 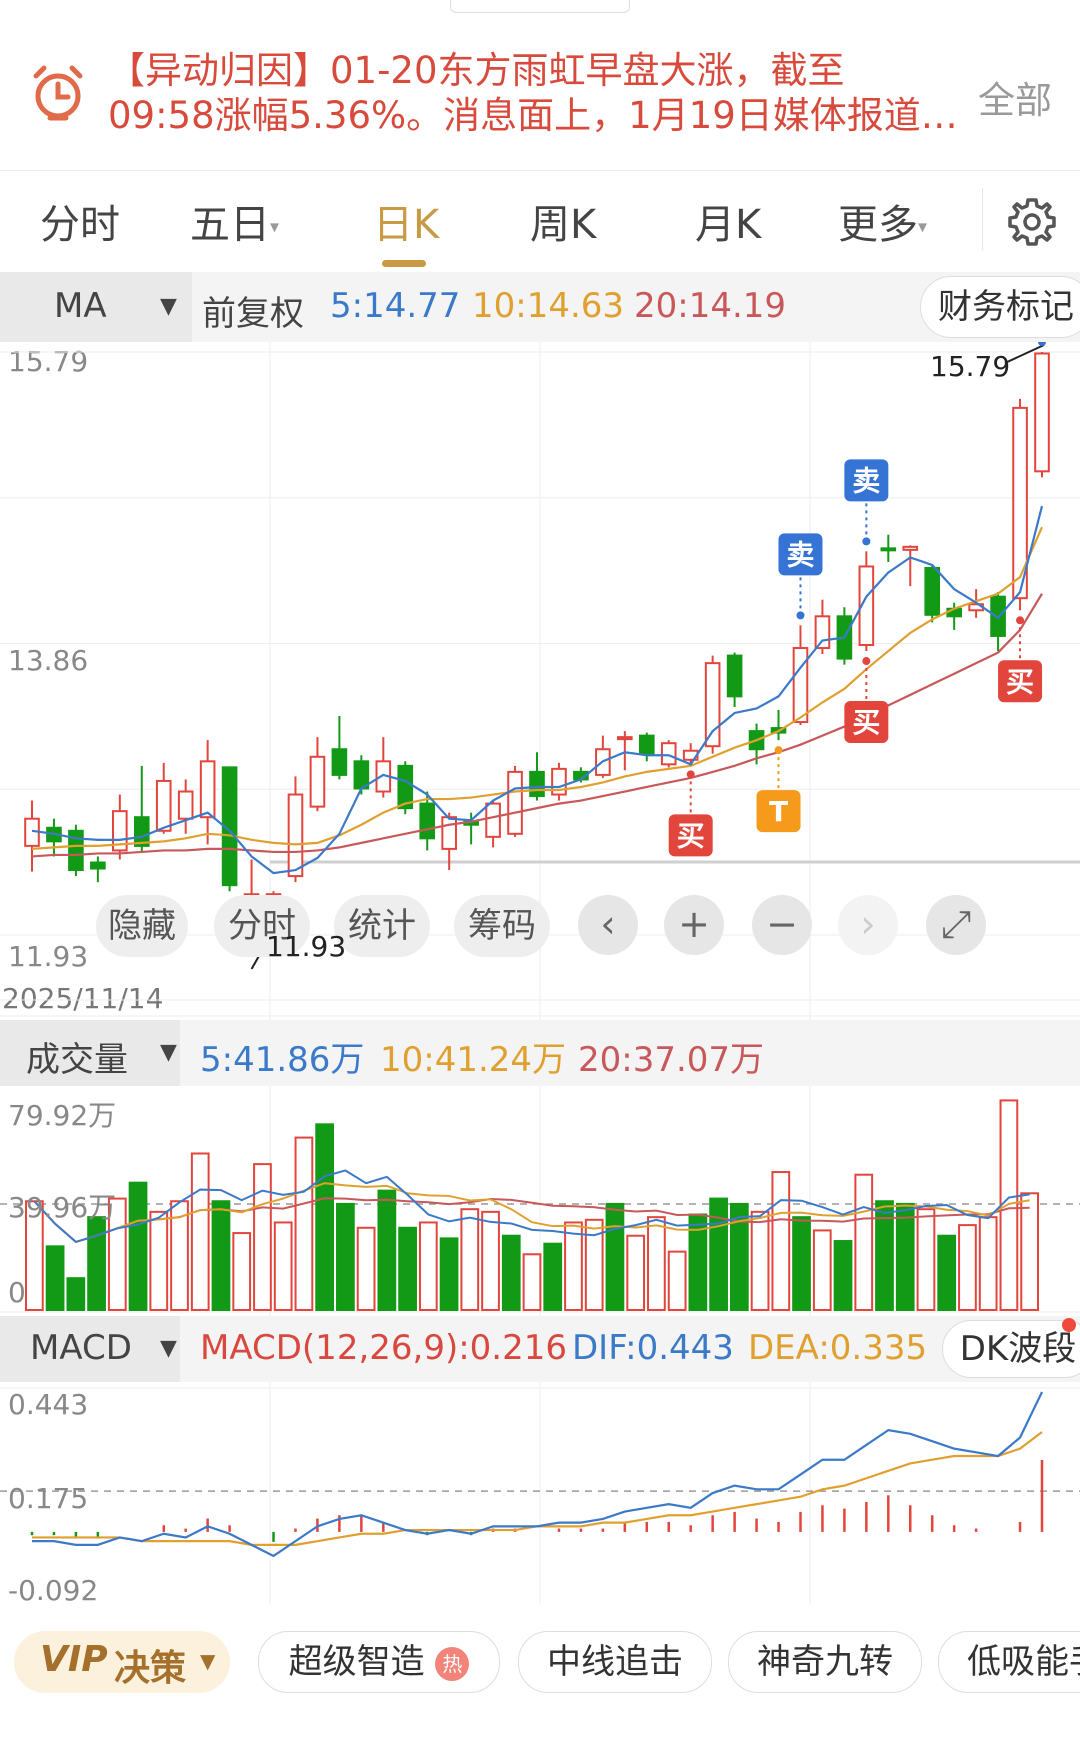 I want to click on tab-daily-k: 日K, so click(x=406, y=221).